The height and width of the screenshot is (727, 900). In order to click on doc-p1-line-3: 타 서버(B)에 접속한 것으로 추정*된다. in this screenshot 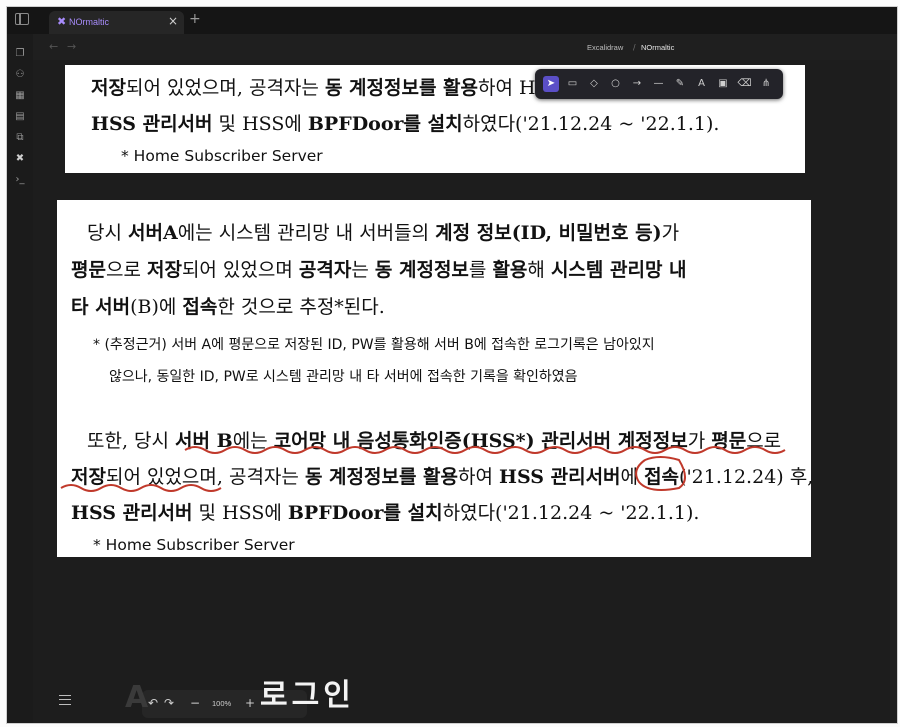, I will do `click(228, 305)`.